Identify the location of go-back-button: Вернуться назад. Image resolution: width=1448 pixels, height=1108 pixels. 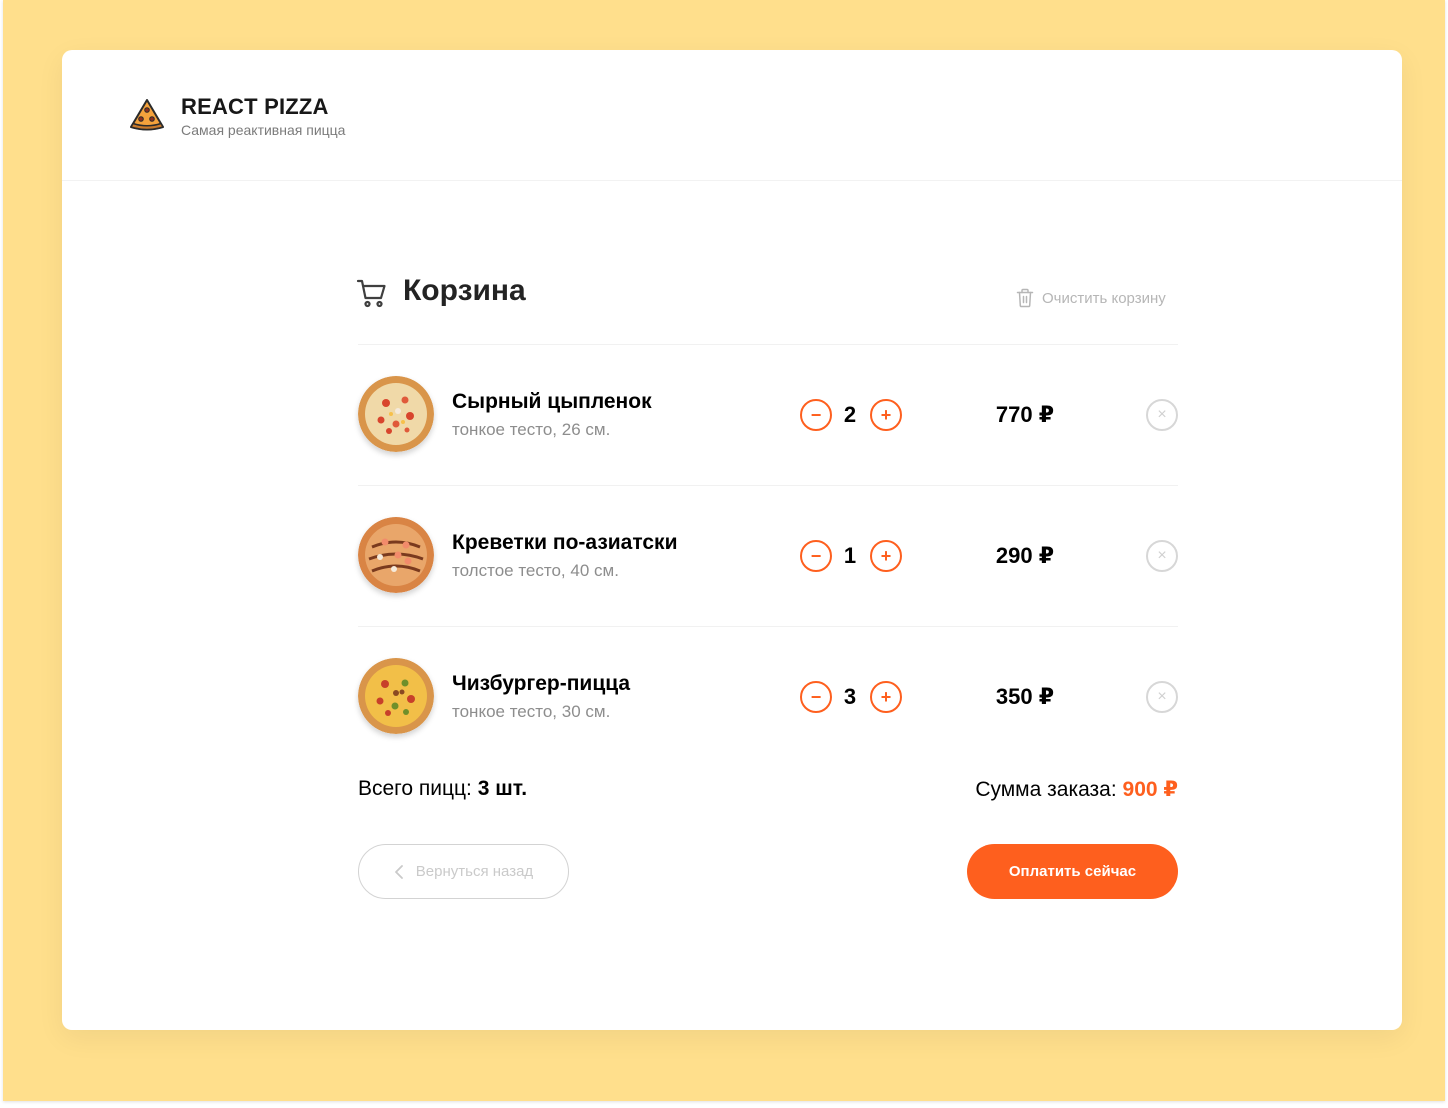
(463, 871).